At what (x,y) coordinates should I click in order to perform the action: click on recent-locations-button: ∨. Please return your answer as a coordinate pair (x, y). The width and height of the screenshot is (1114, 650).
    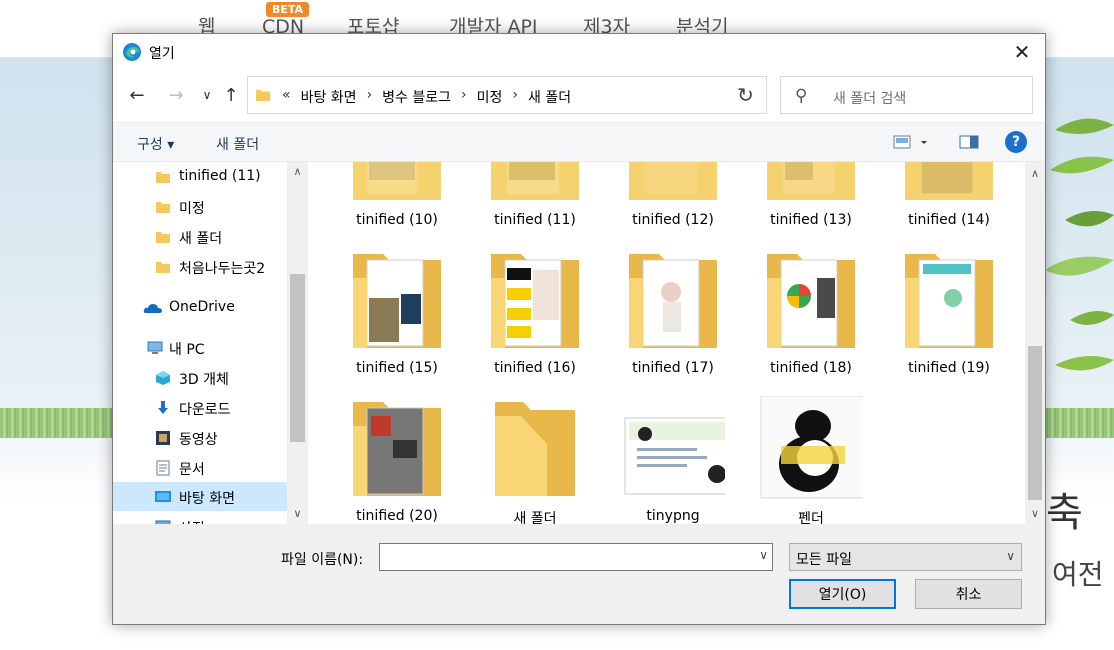
    Looking at the image, I should click on (207, 95).